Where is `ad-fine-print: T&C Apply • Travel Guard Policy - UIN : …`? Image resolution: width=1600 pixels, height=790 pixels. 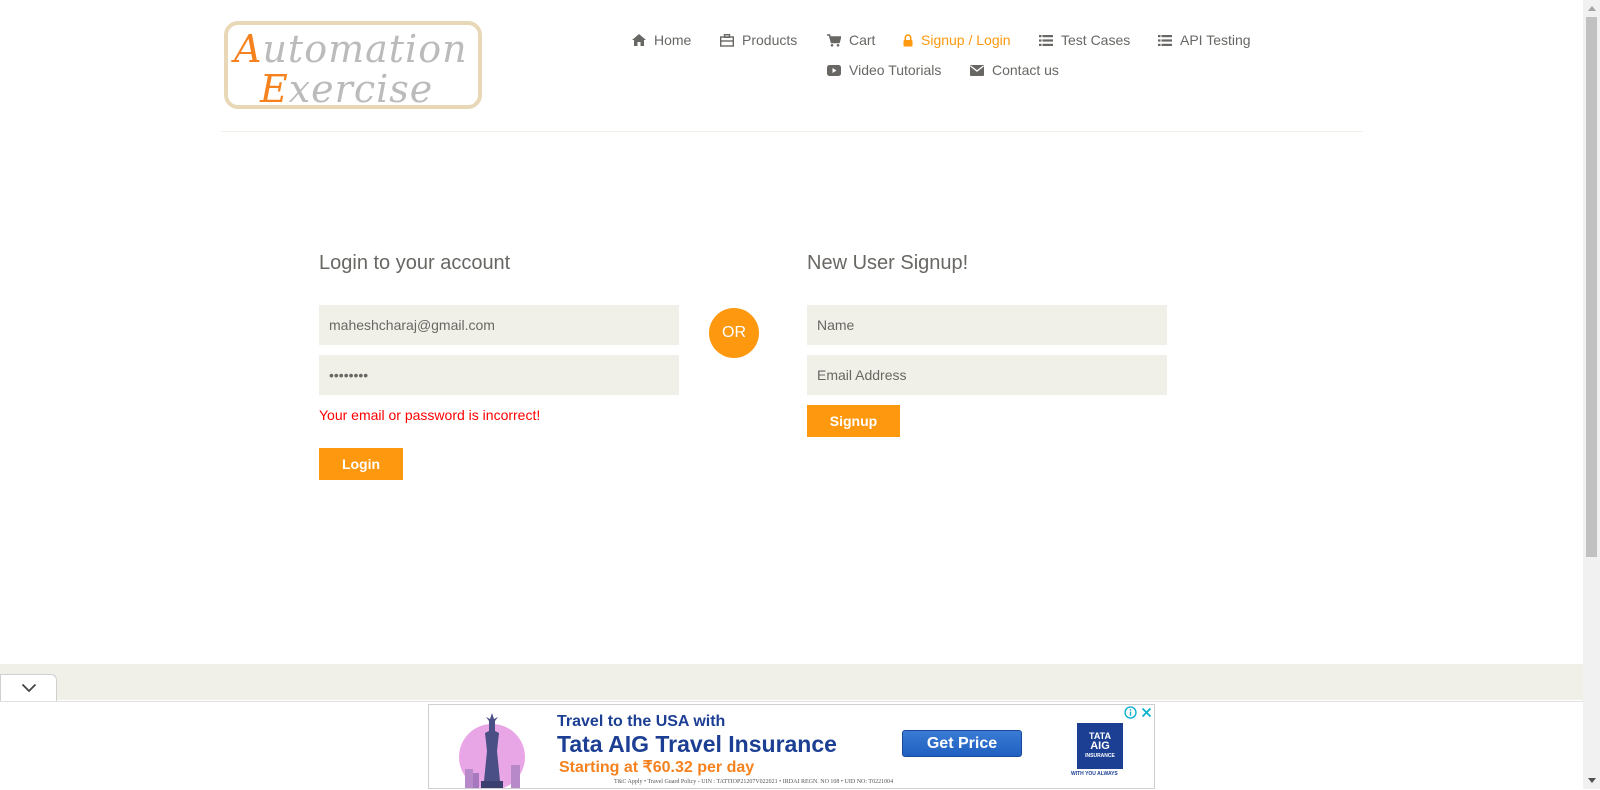
ad-fine-print: T&C Apply • Travel Guard Policy - UIN : … is located at coordinates (754, 782).